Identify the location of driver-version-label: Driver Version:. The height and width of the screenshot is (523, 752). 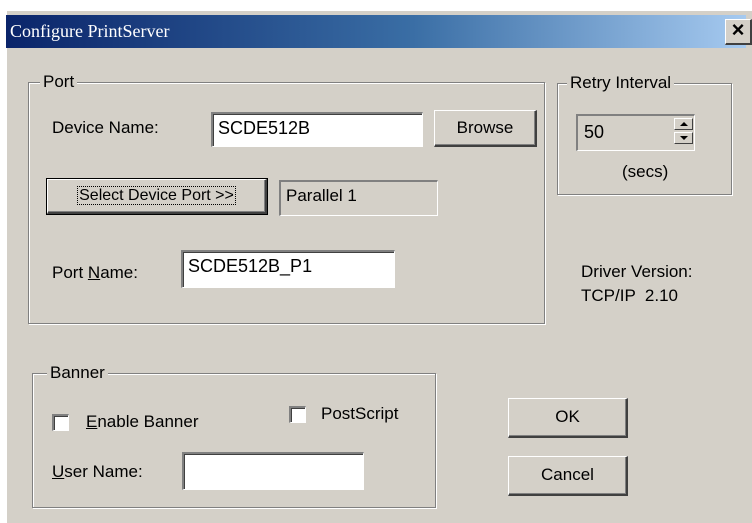
(637, 271).